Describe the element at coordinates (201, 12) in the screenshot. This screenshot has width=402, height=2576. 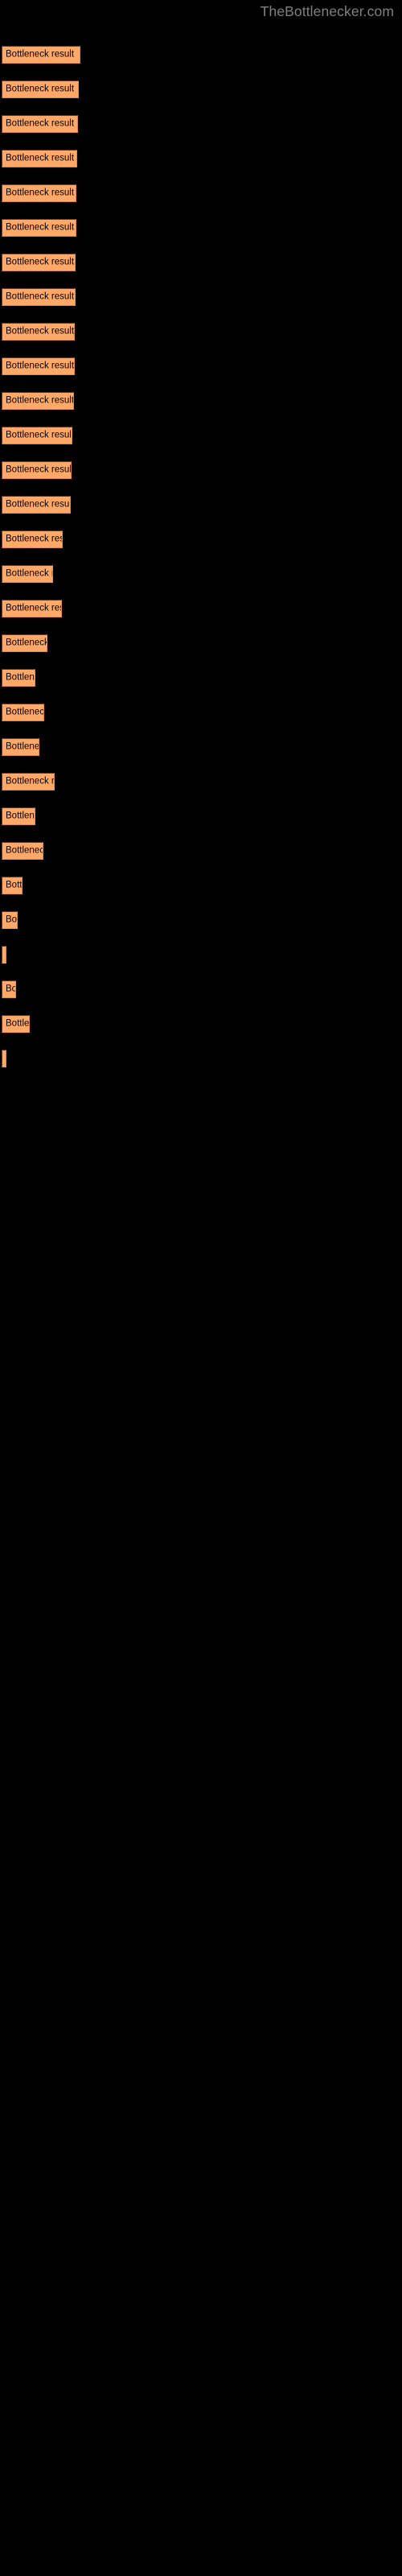
I see `site-header: TheBottlenecker.com` at that location.